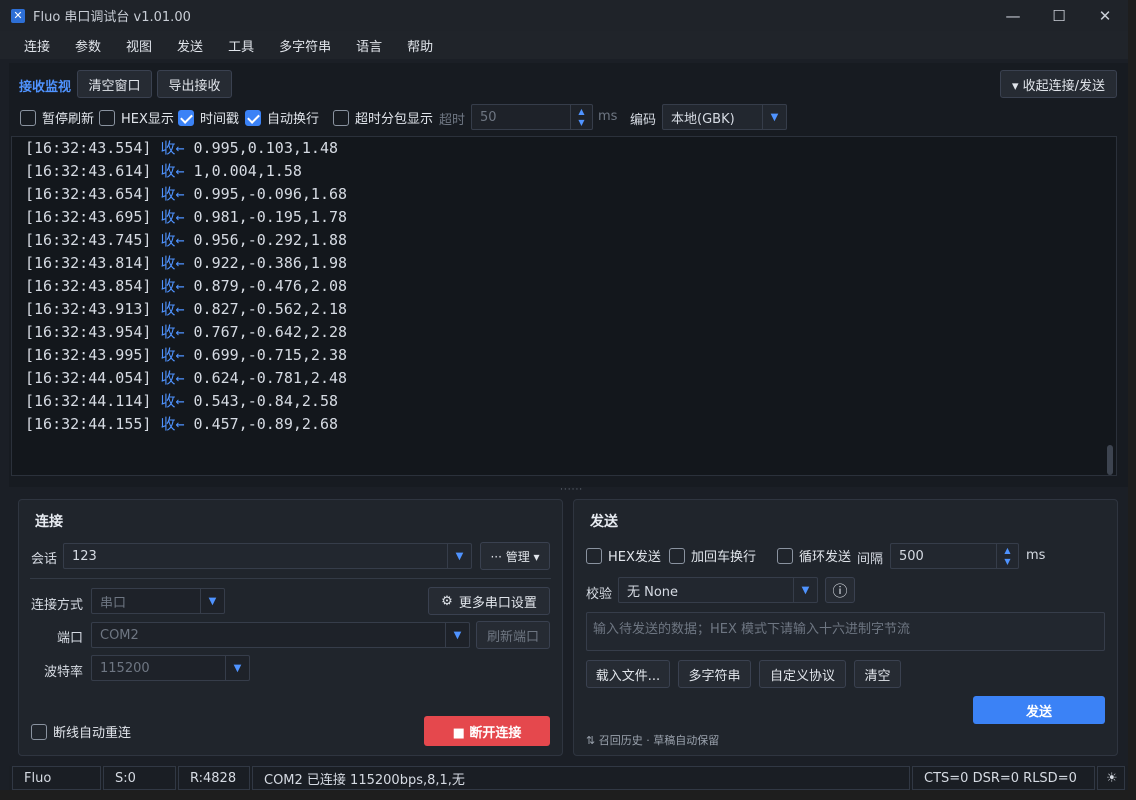 Image resolution: width=1136 pixels, height=800 pixels. I want to click on log-line: [16:32:43.814] 收← 0.922,-0.386,1.98, so click(186, 263).